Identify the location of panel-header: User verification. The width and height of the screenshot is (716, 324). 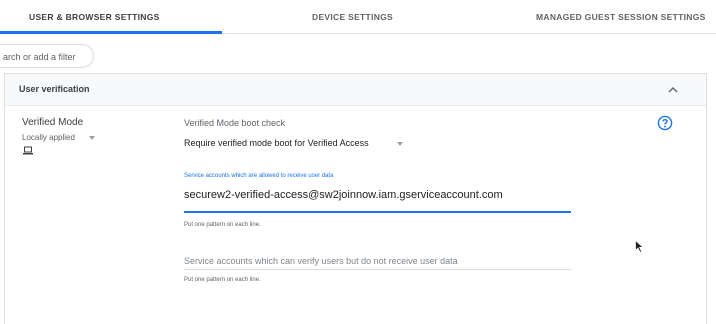
(355, 90).